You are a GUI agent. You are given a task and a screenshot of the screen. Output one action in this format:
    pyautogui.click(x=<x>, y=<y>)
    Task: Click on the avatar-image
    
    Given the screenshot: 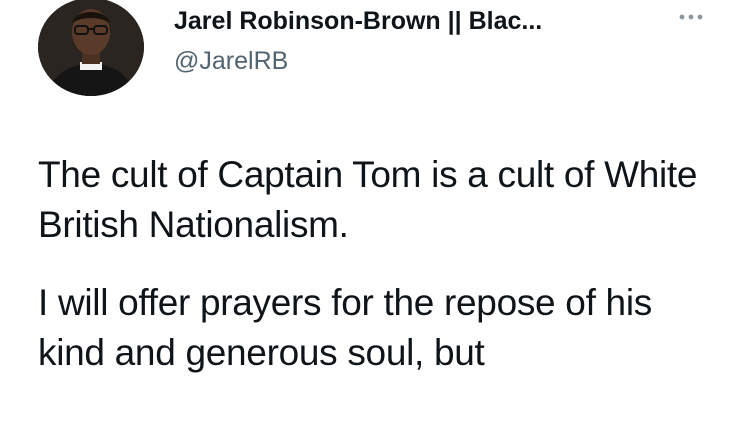 What is the action you would take?
    pyautogui.click(x=91, y=48)
    